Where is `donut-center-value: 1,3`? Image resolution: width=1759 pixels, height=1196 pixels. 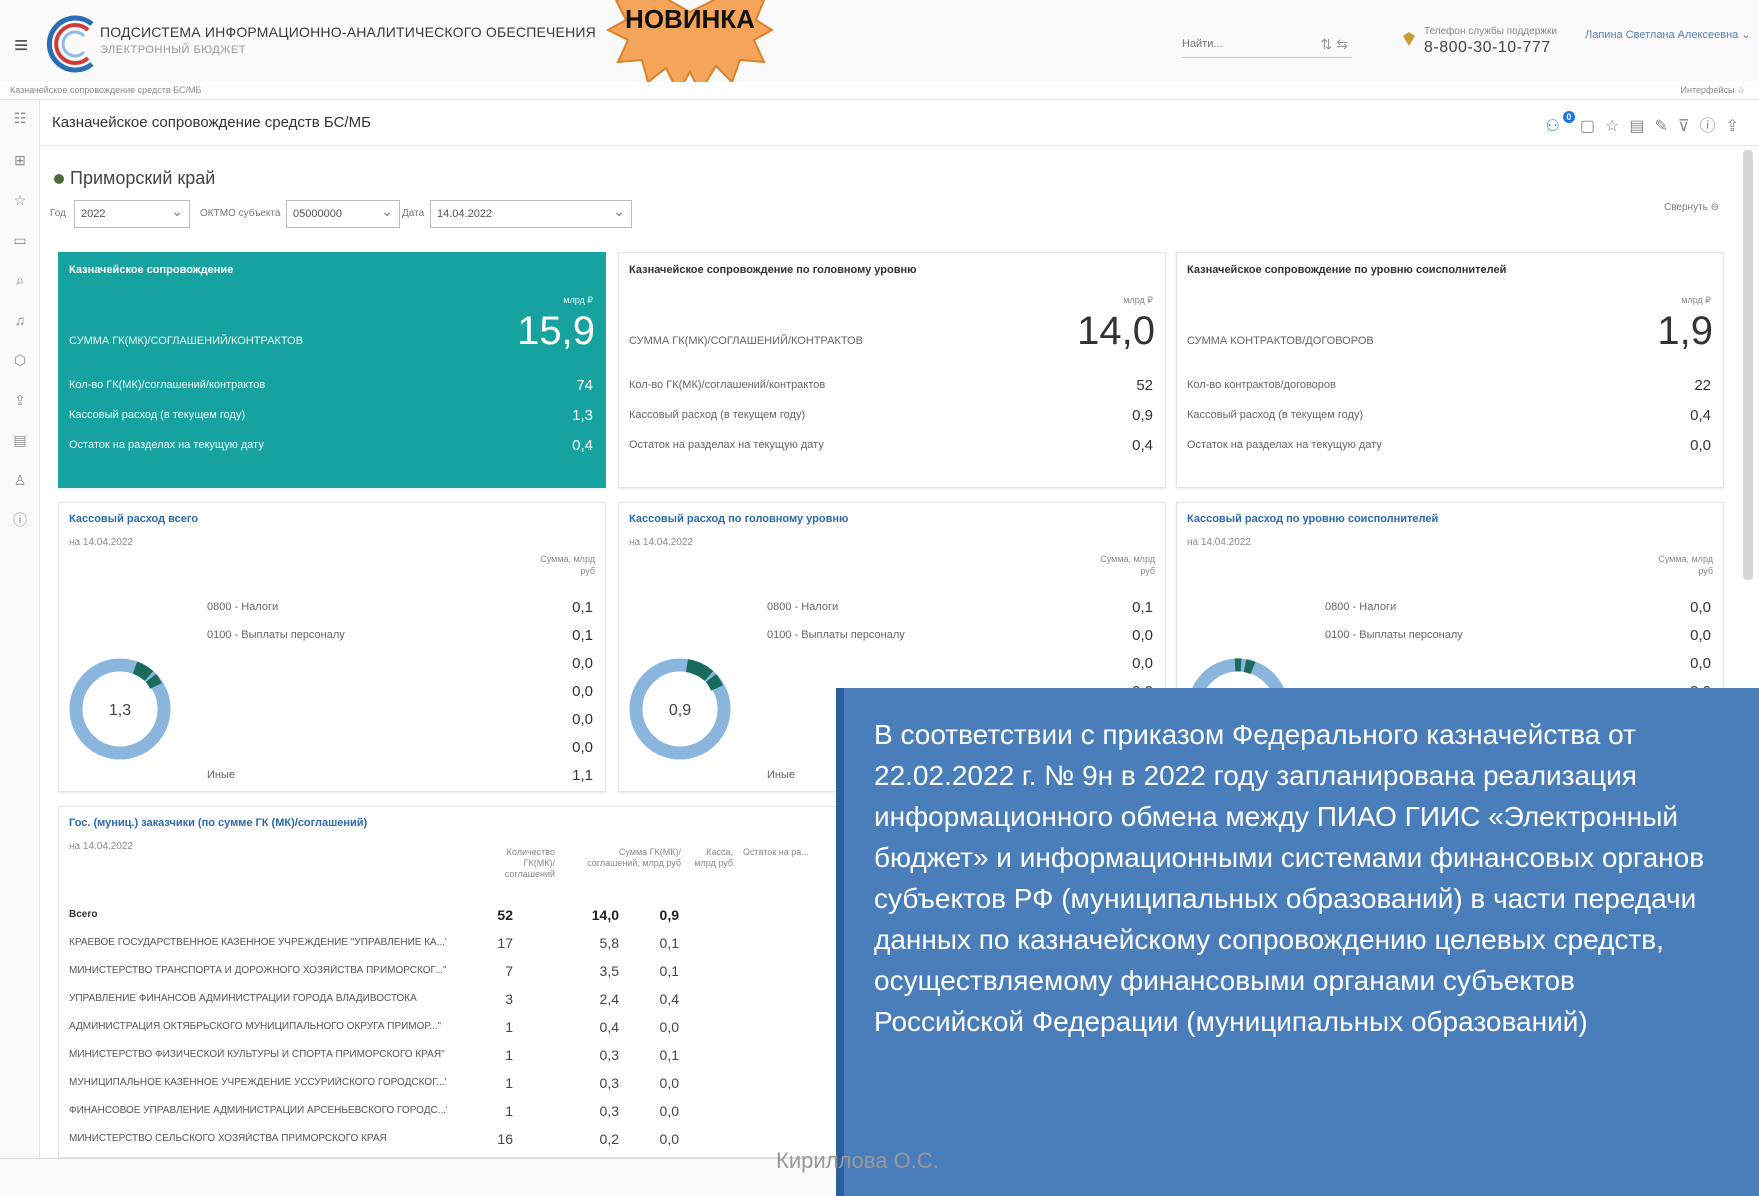 donut-center-value: 1,3 is located at coordinates (120, 710).